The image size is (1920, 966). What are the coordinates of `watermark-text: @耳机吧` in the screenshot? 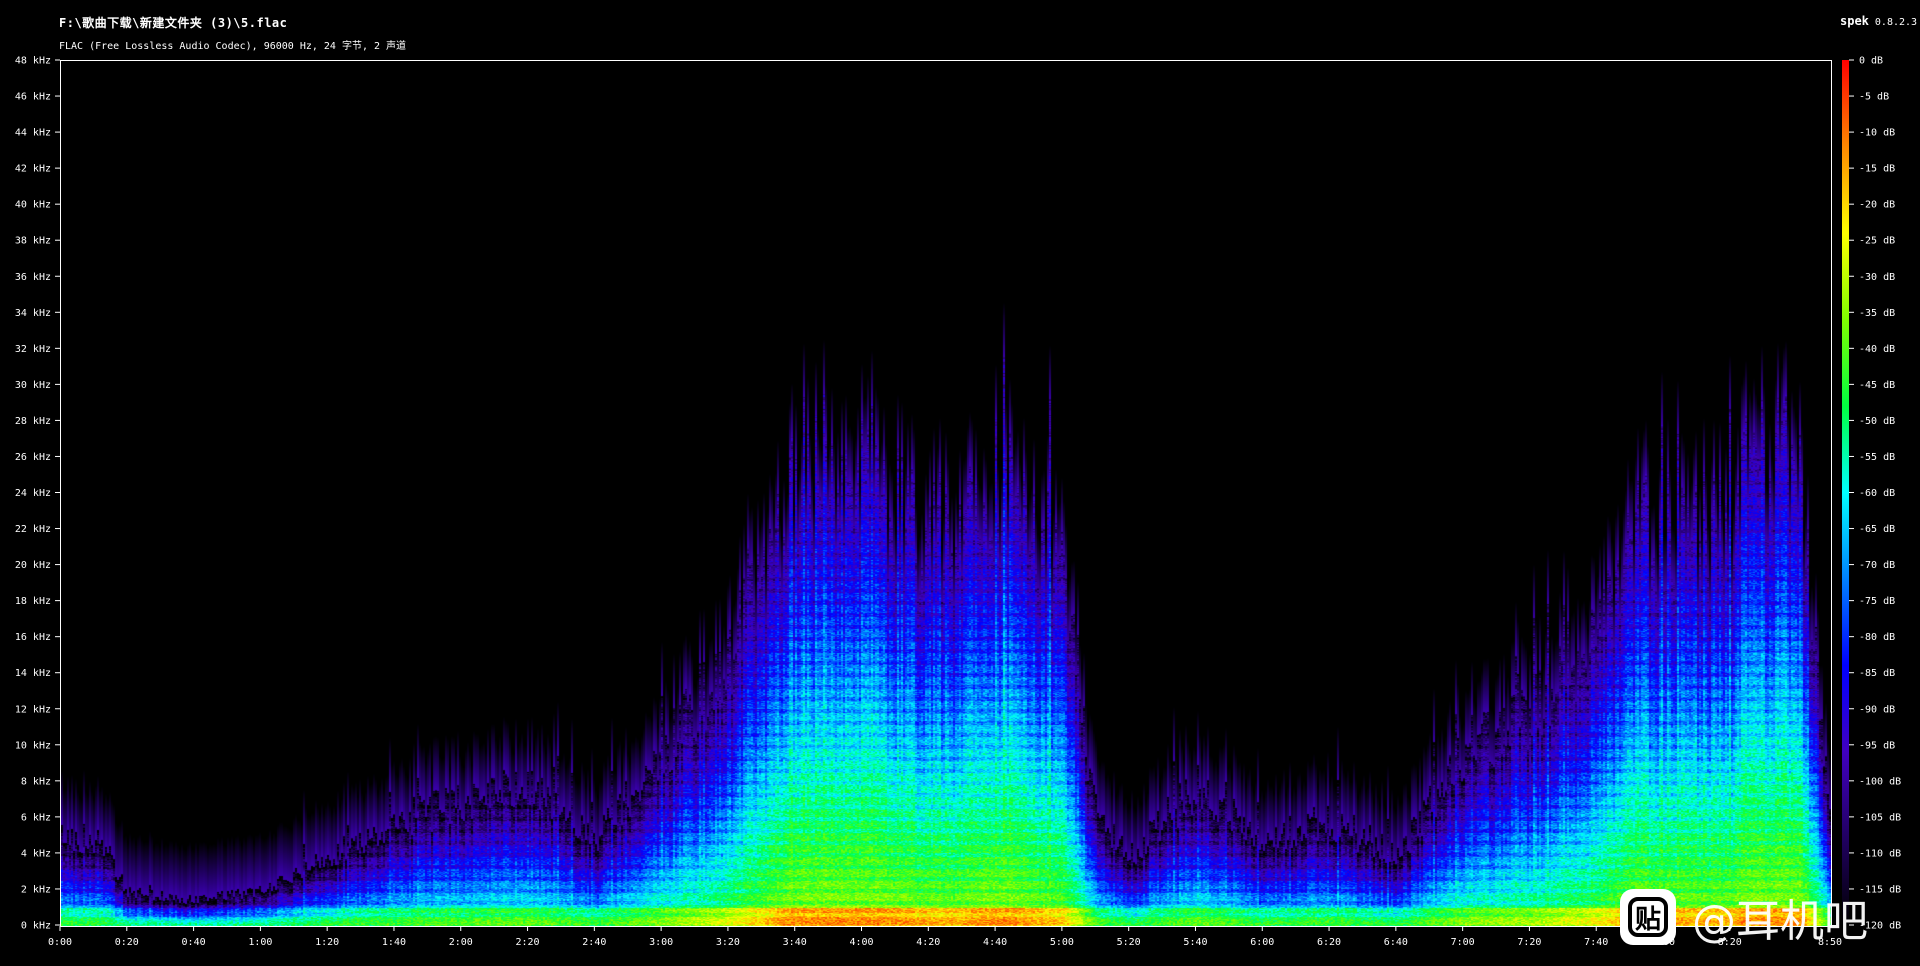 It's located at (1780, 921).